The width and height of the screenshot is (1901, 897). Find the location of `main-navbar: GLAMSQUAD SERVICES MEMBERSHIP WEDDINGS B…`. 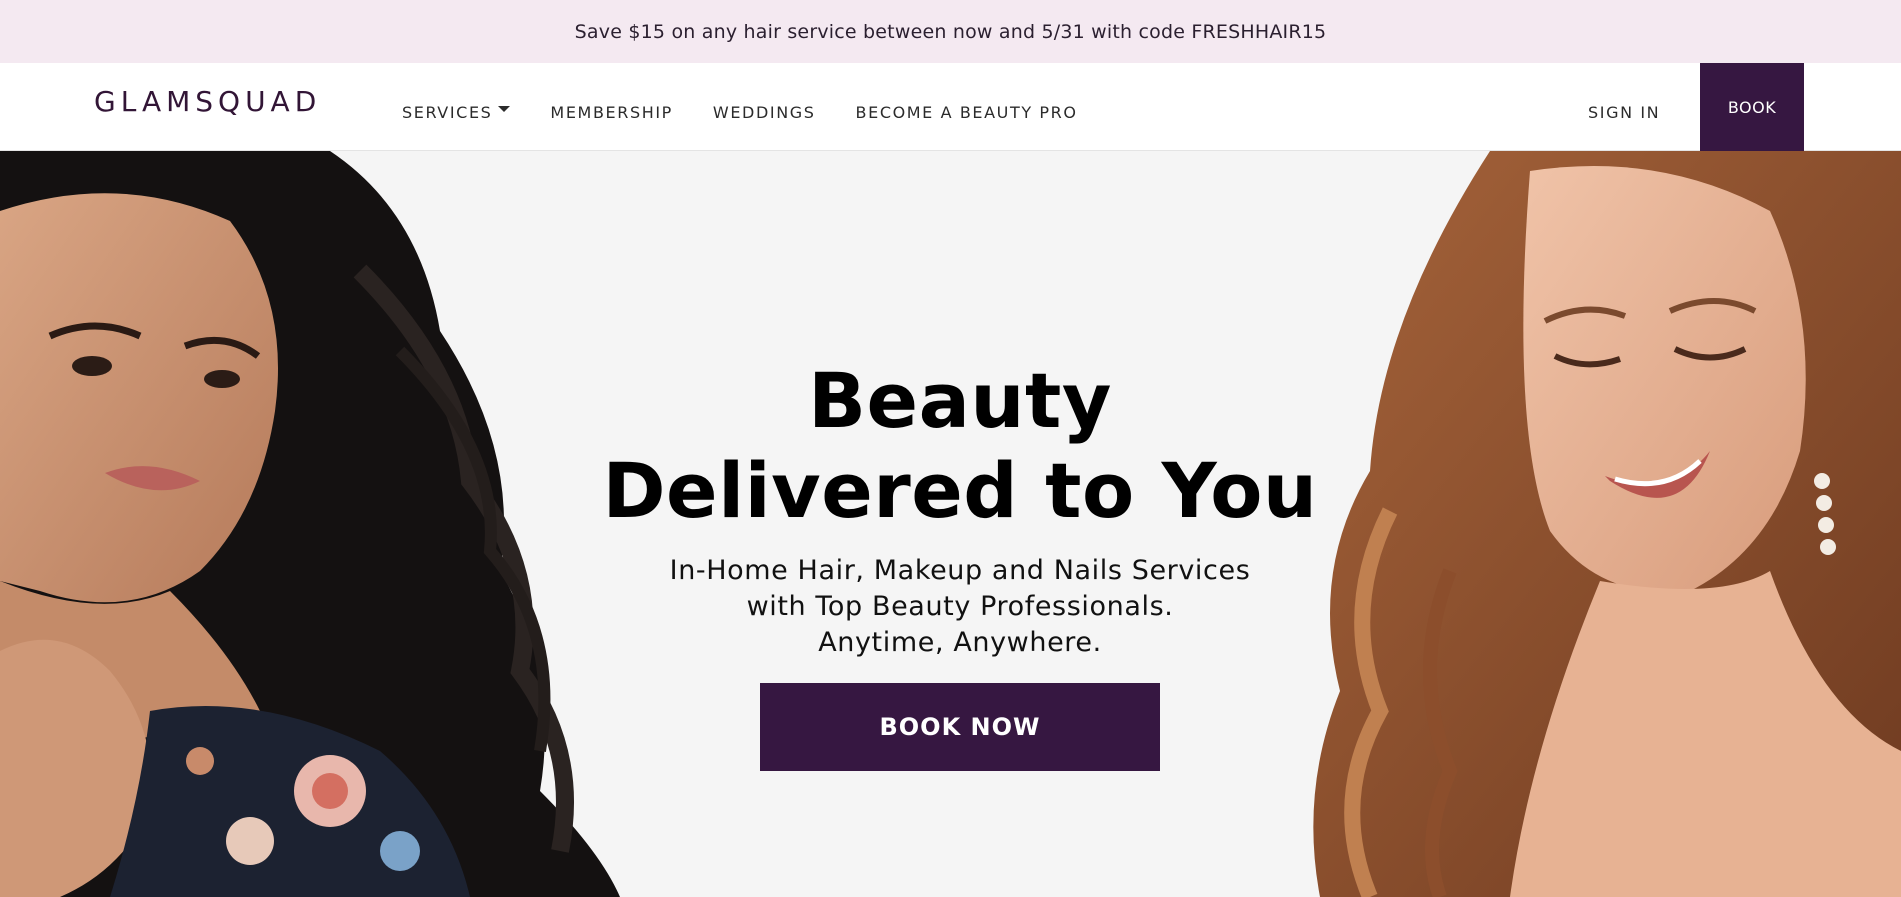

main-navbar: GLAMSQUAD SERVICES MEMBERSHIP WEDDINGS B… is located at coordinates (950, 107).